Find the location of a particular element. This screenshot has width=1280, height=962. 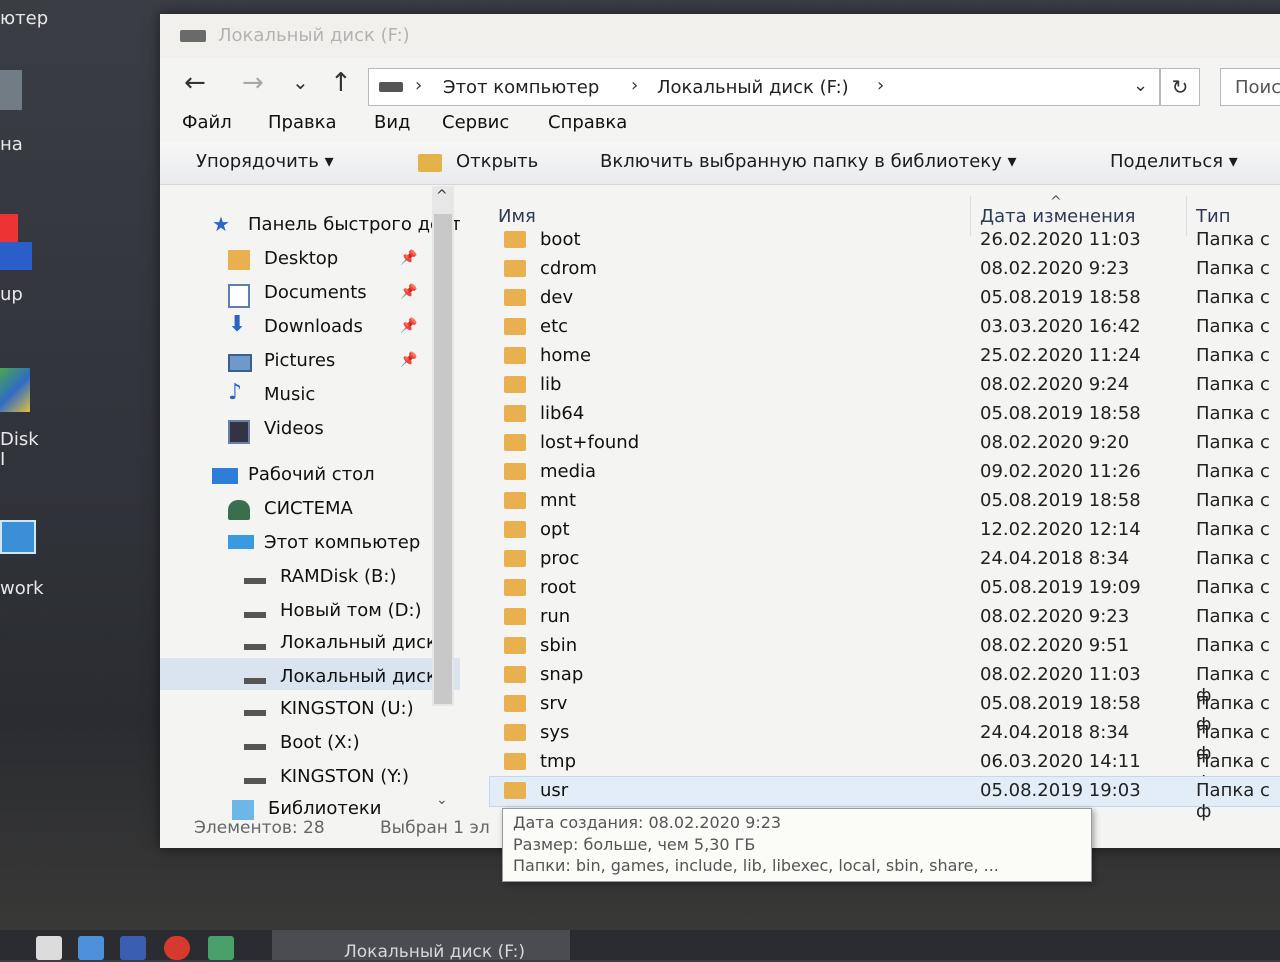

address-history-dropdown: ⌄ is located at coordinates (1140, 85).